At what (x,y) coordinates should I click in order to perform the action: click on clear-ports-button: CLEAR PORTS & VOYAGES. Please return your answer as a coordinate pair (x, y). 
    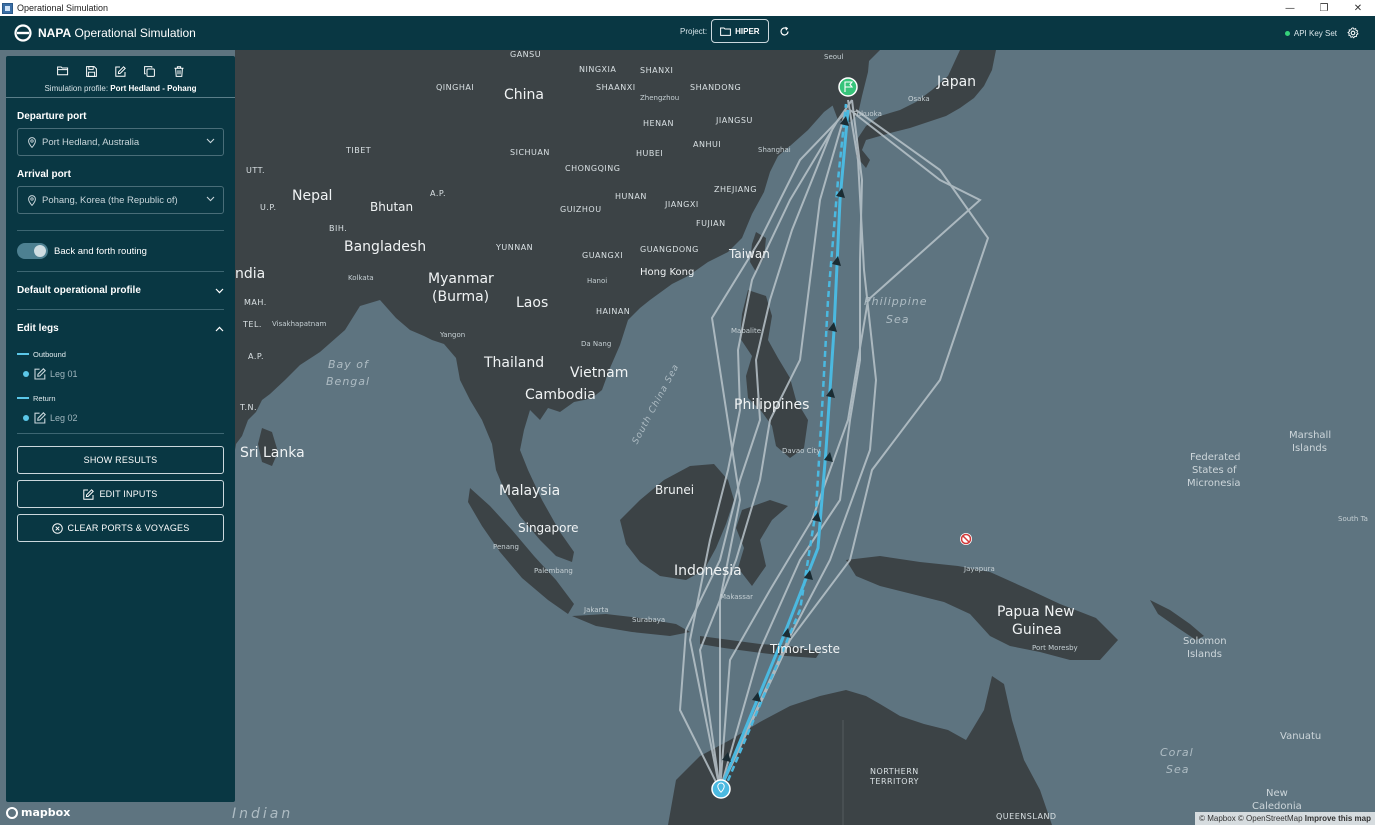
    Looking at the image, I should click on (120, 528).